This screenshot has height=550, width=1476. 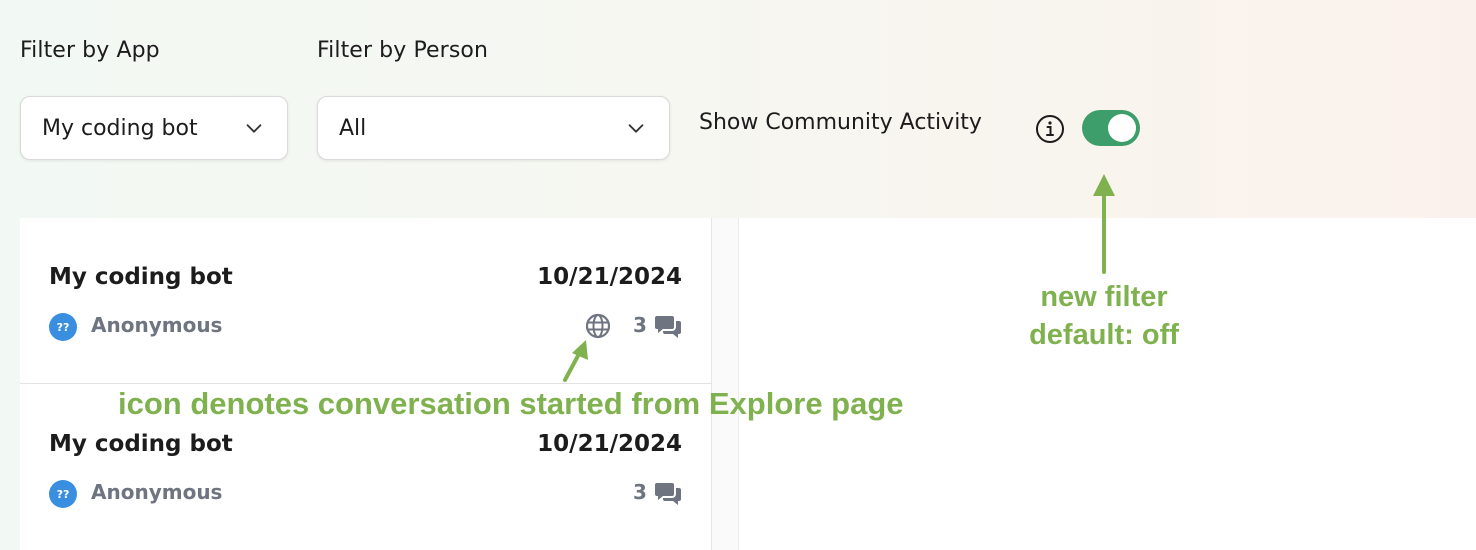 I want to click on person-filter-select: All, so click(x=493, y=128).